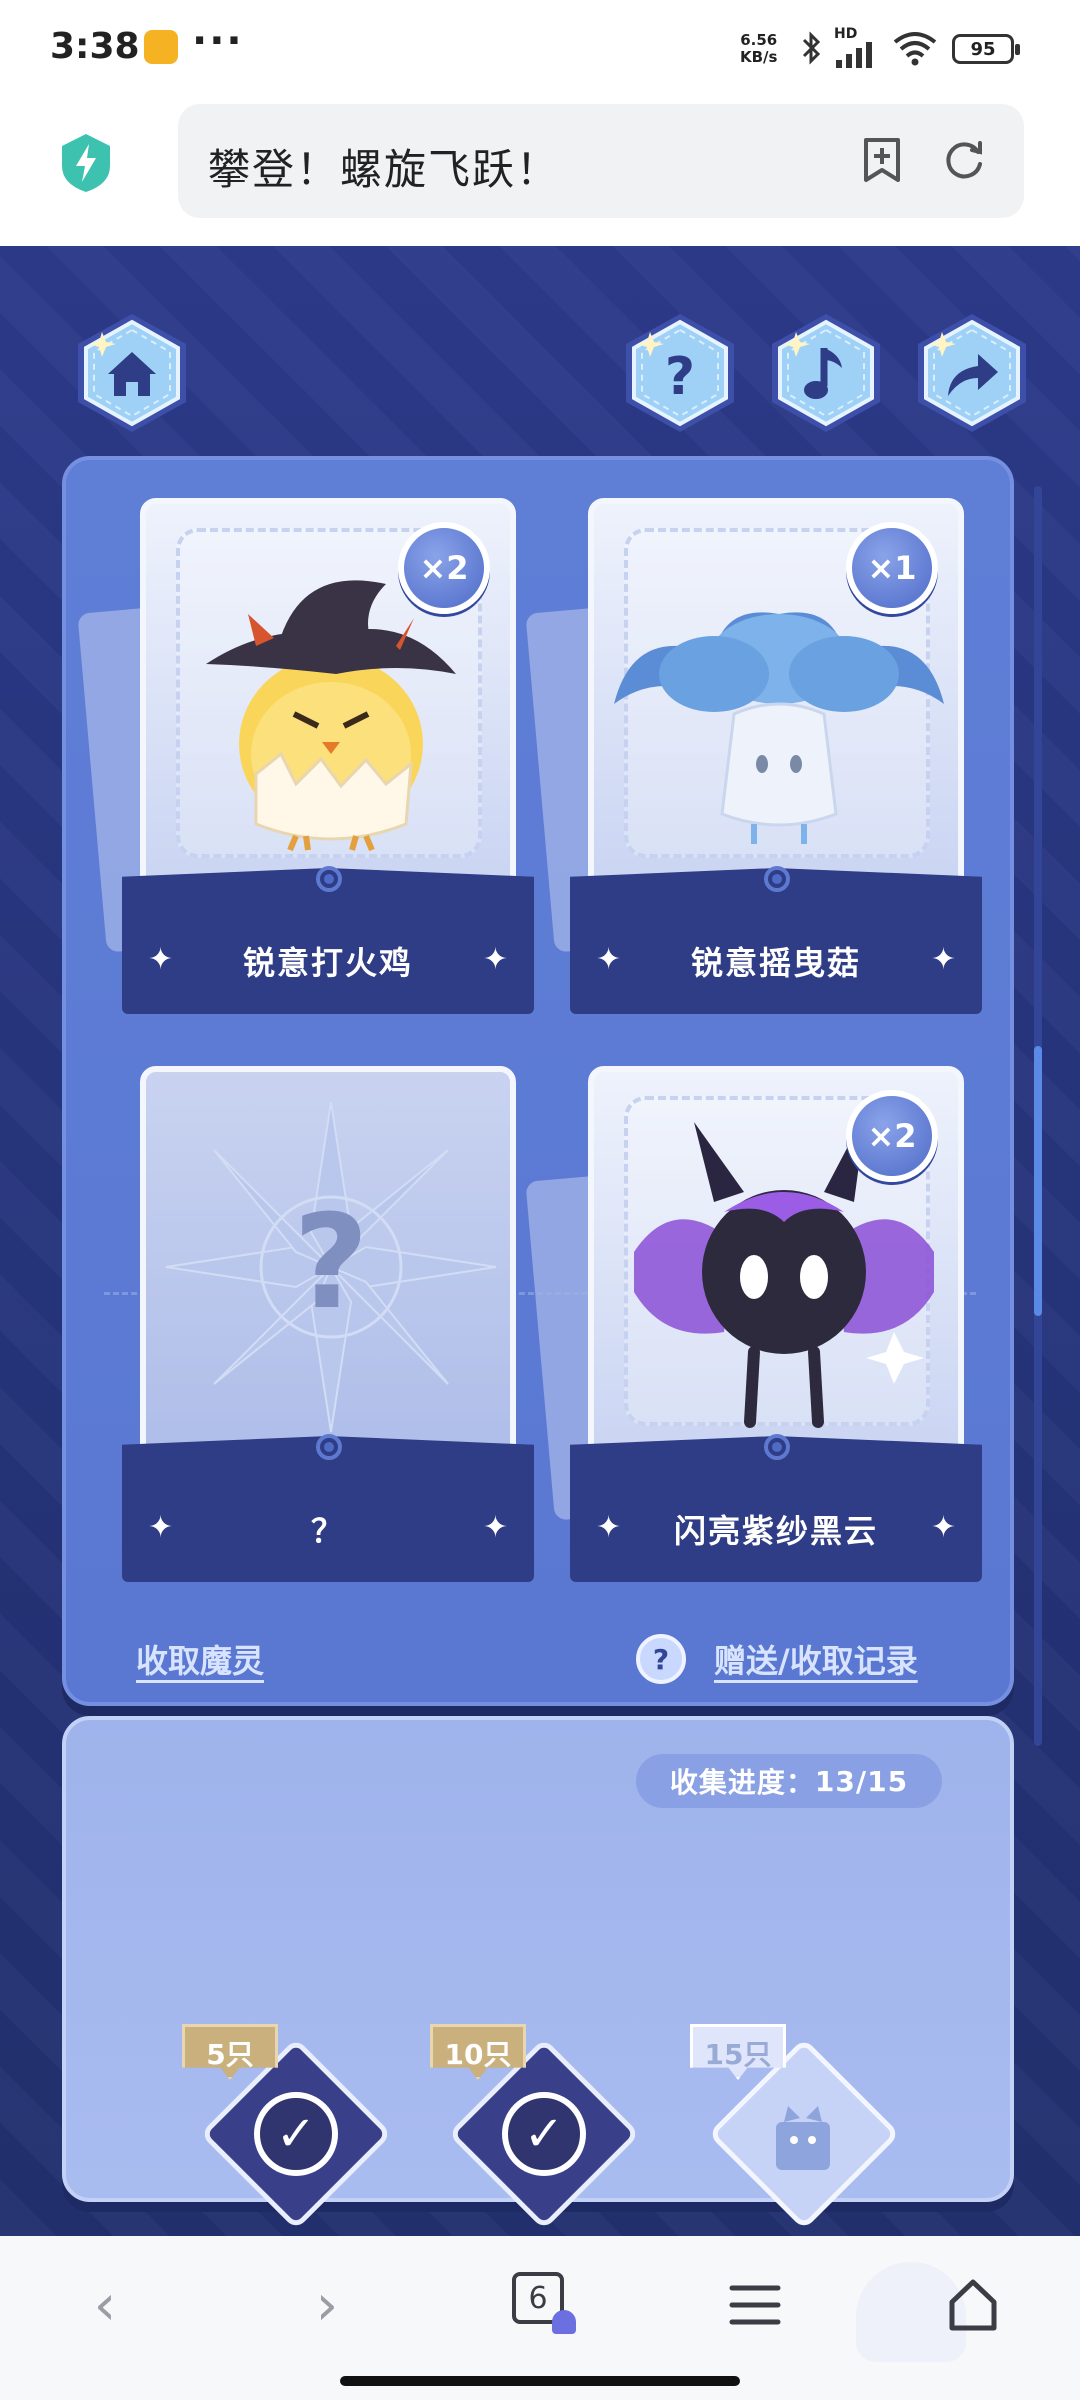 This screenshot has width=1080, height=2400. Describe the element at coordinates (803, 2138) in the screenshot. I see `gift-box-icon` at that location.